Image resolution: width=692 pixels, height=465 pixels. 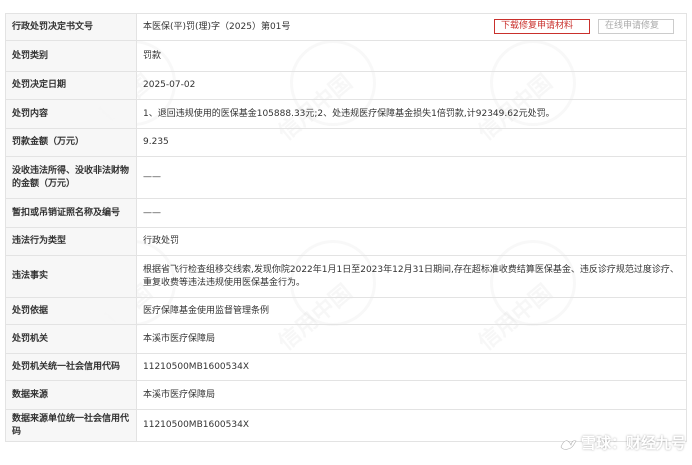 What do you see at coordinates (411, 367) in the screenshot?
I see `row-value: 11210500MB1600534X` at bounding box center [411, 367].